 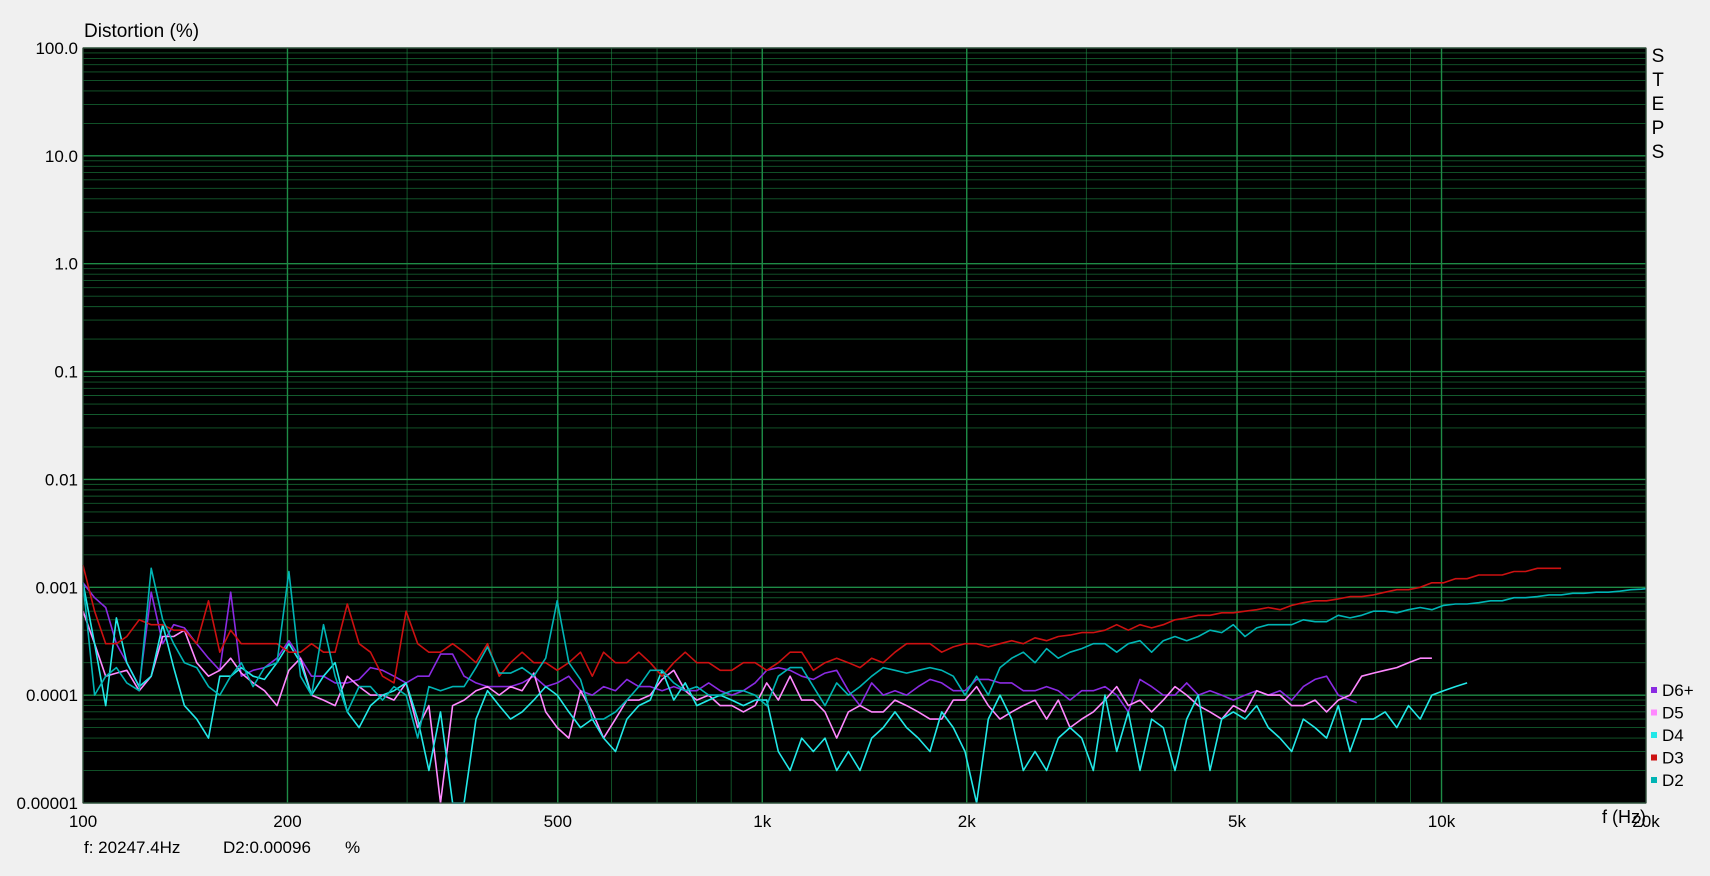 What do you see at coordinates (52, 695) in the screenshot?
I see `y-tick-label: 0.0001` at bounding box center [52, 695].